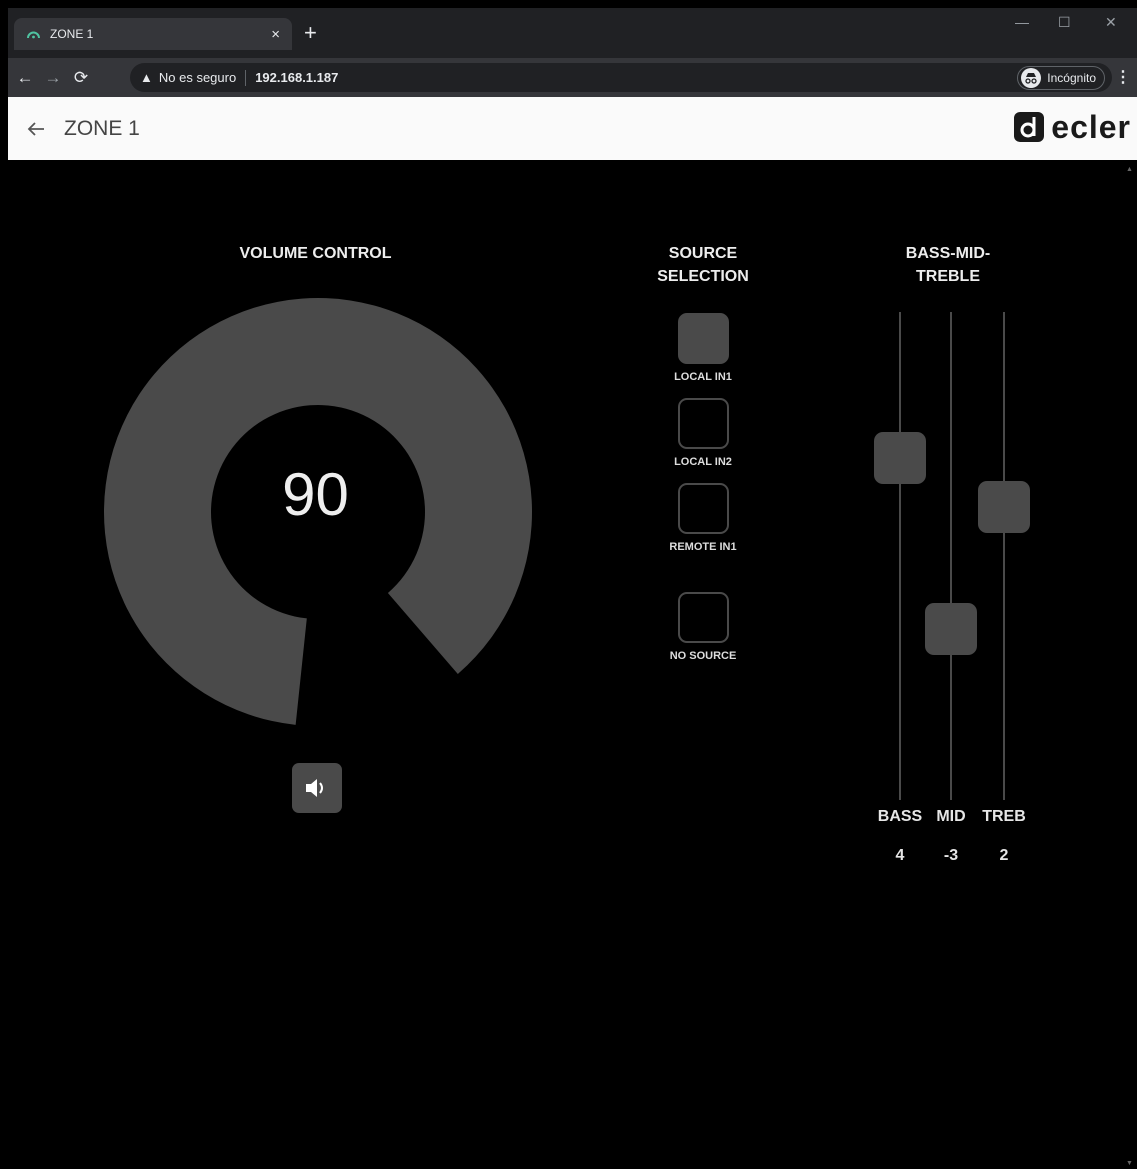 The height and width of the screenshot is (1169, 1137). Describe the element at coordinates (246, 77) in the screenshot. I see `omnibox-divider` at that location.